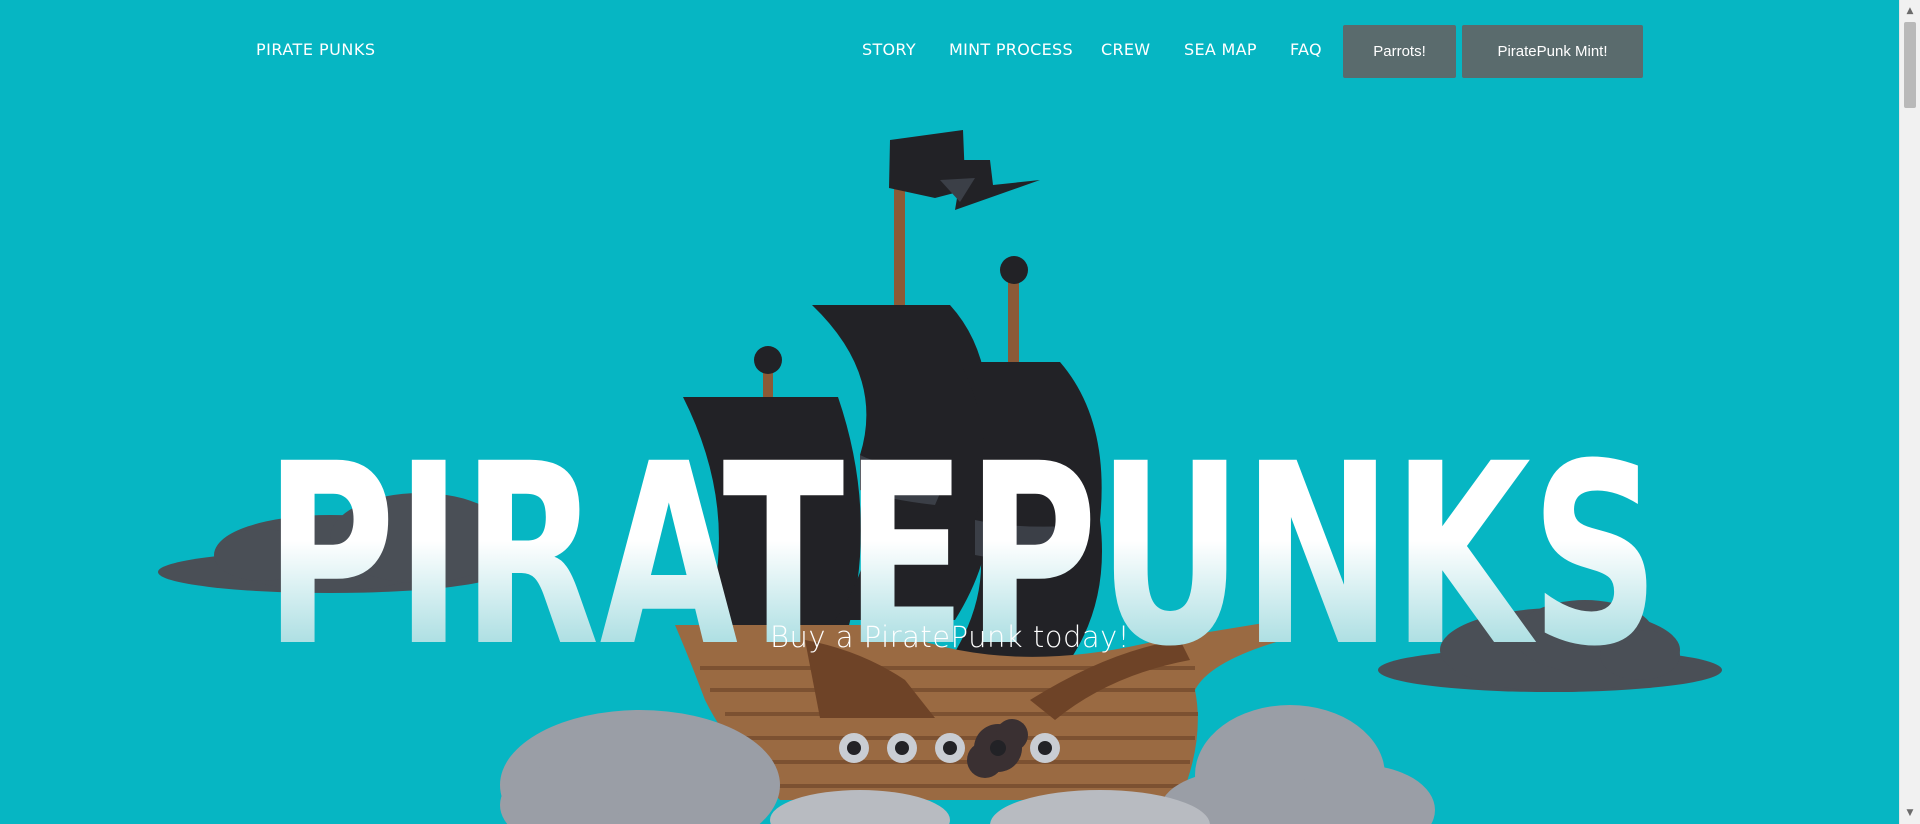  What do you see at coordinates (950, 637) in the screenshot?
I see `hero-subtitle: Buy a PiratePunk today!` at bounding box center [950, 637].